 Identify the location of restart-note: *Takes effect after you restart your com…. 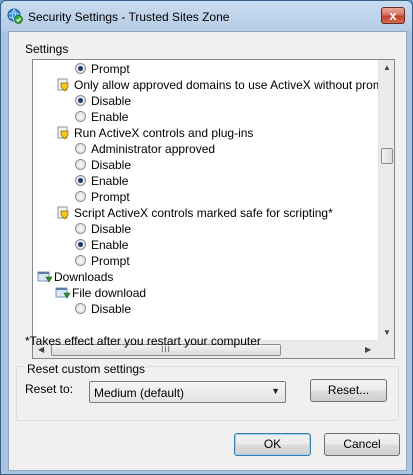
(143, 341).